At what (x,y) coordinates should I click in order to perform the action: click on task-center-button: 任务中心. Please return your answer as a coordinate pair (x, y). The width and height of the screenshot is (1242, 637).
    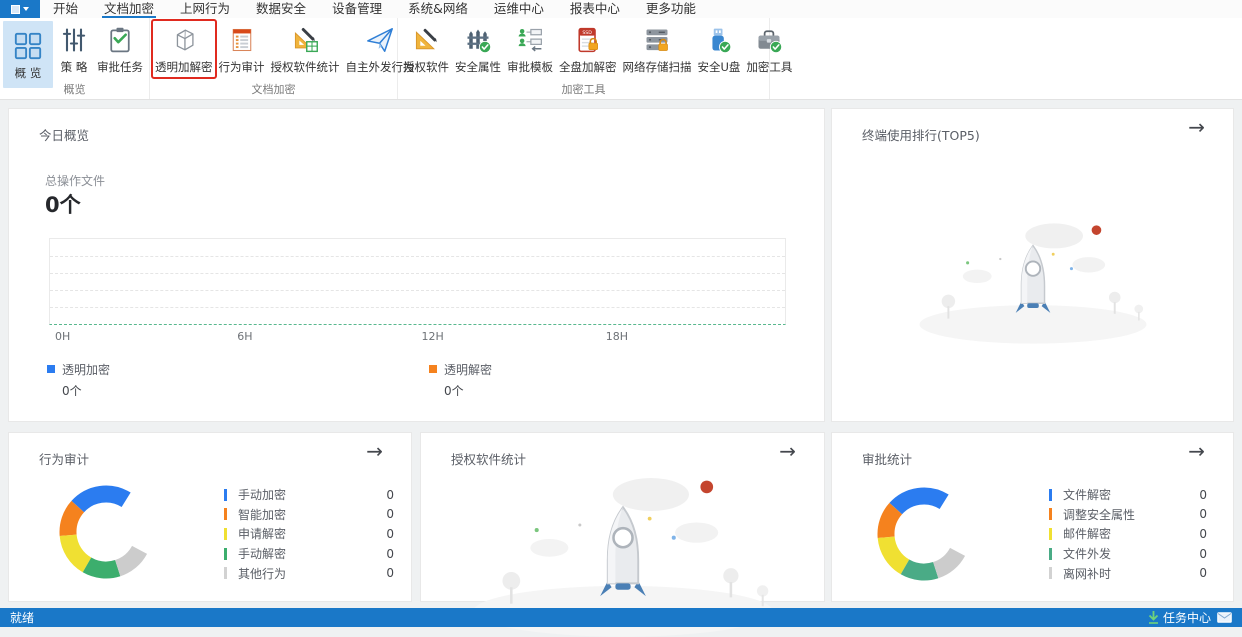
    Looking at the image, I should click on (1179, 617).